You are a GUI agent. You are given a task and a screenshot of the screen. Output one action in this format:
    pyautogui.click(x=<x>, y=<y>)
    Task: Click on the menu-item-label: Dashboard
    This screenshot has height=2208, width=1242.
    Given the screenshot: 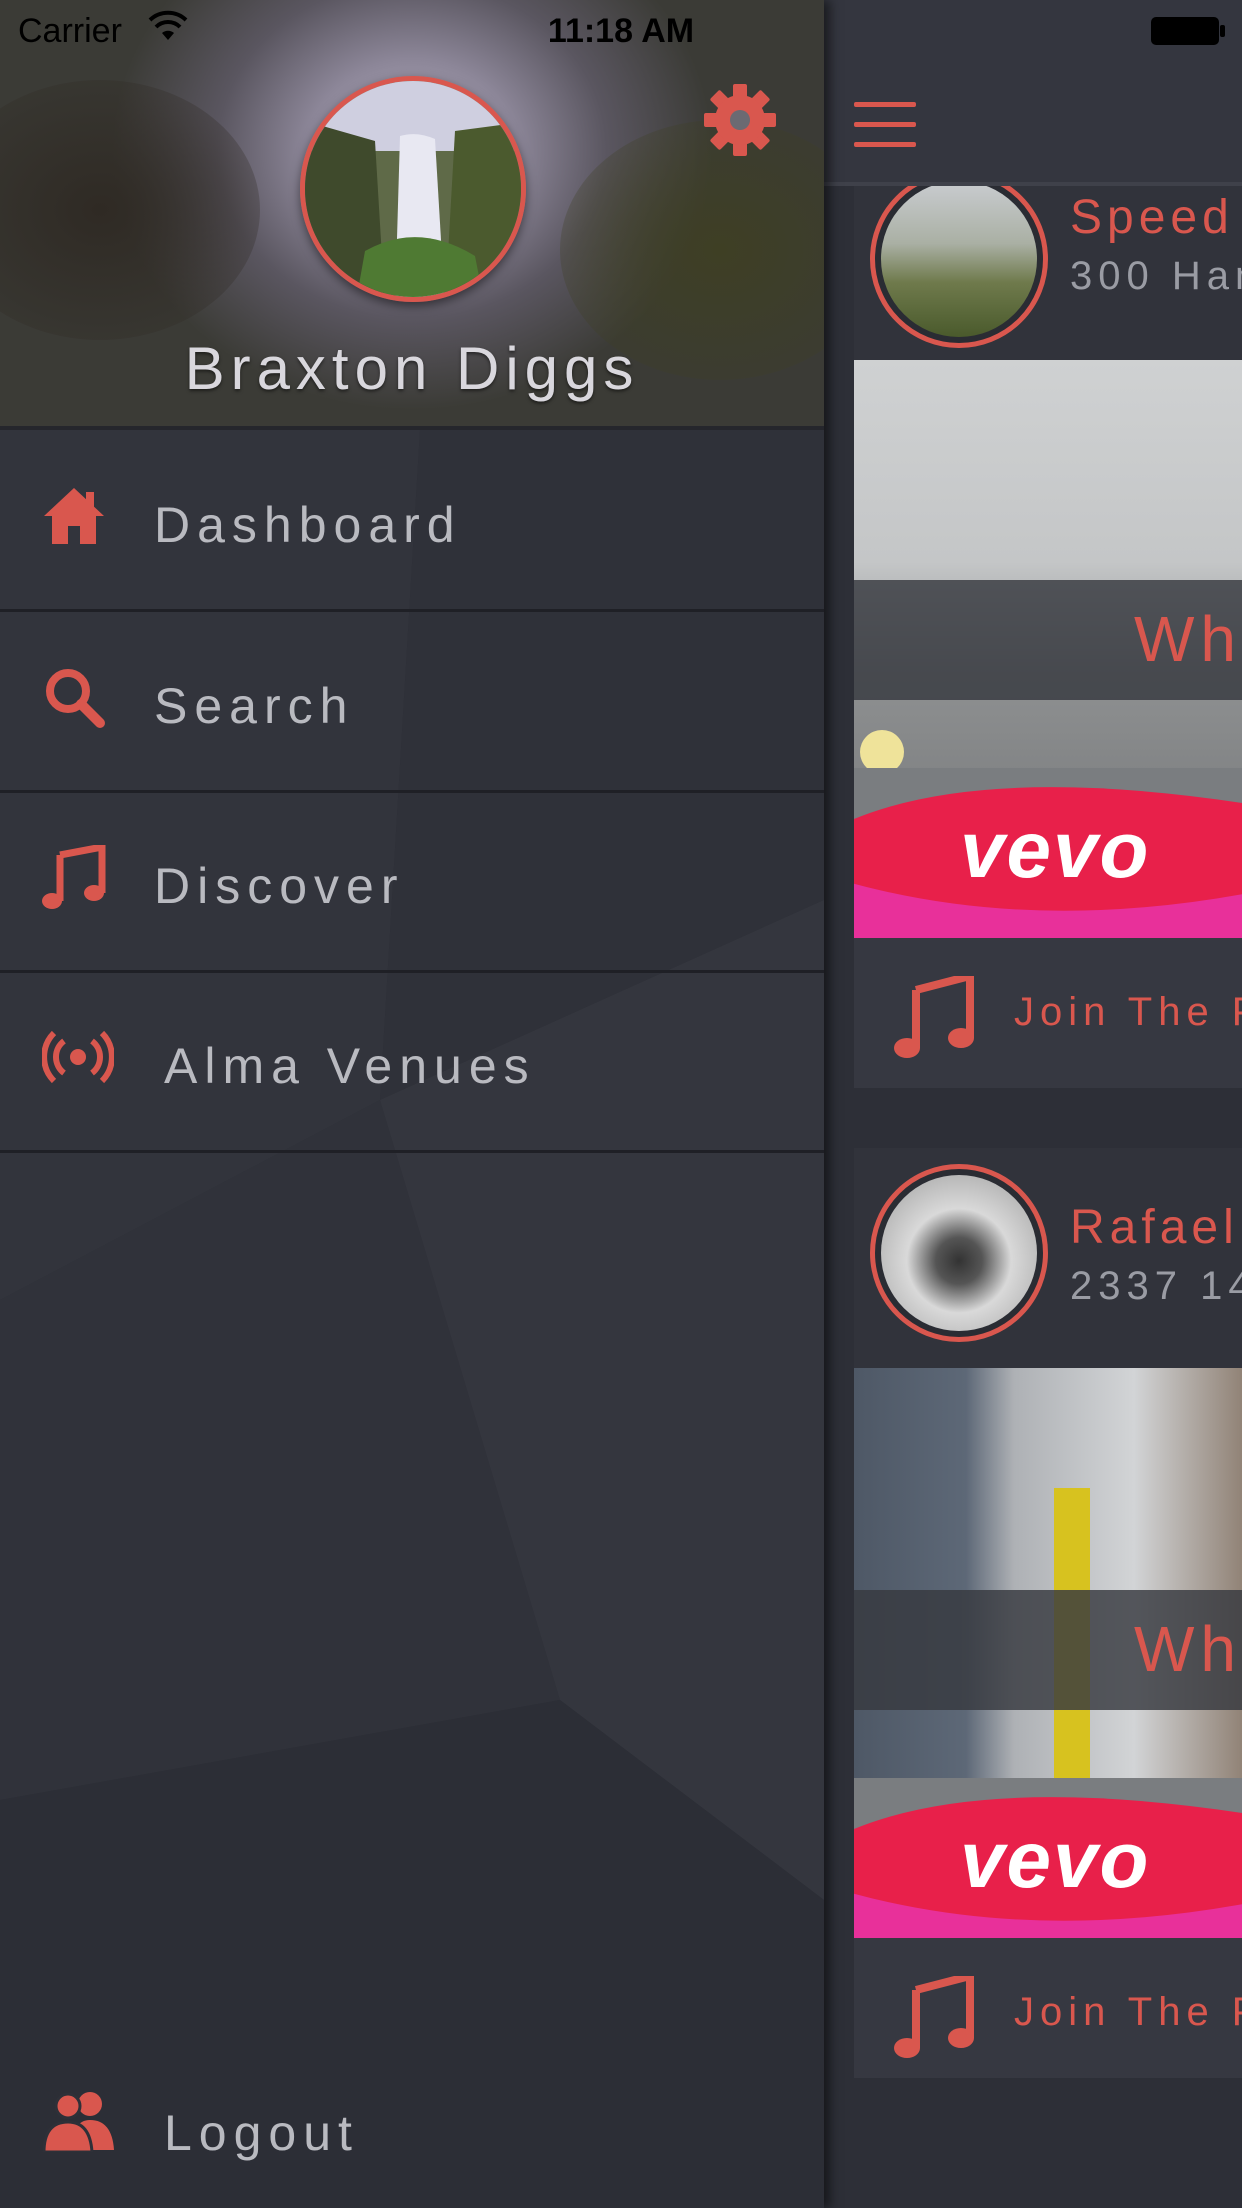 What is the action you would take?
    pyautogui.click(x=308, y=525)
    